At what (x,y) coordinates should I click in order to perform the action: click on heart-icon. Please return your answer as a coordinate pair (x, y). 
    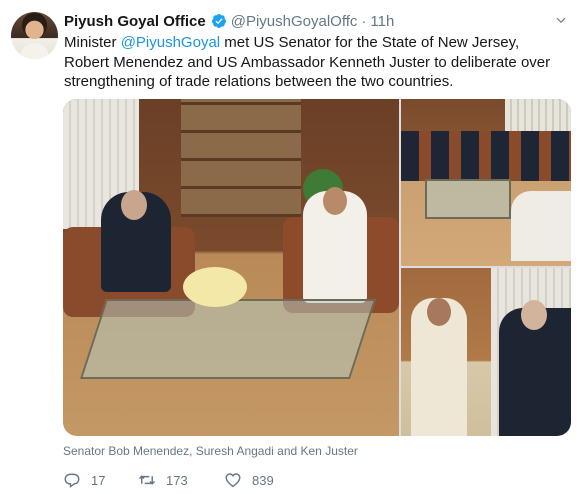
    Looking at the image, I should click on (233, 480).